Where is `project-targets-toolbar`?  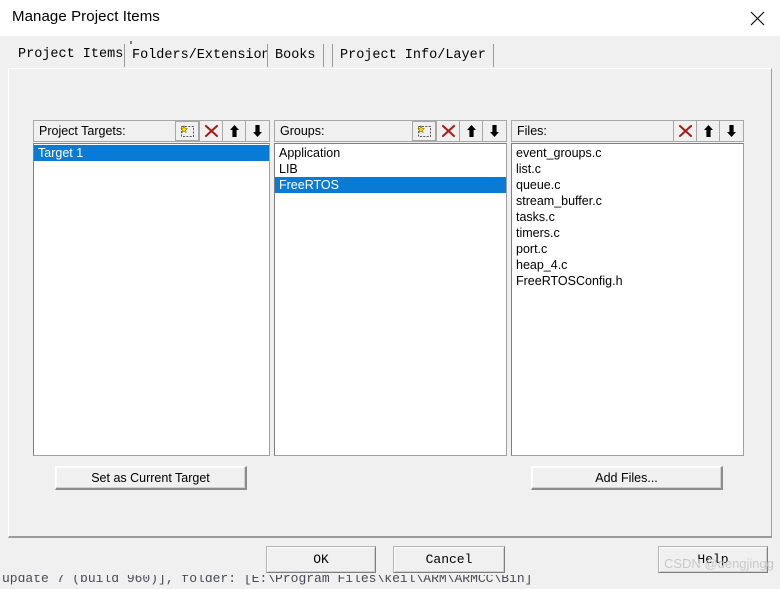 project-targets-toolbar is located at coordinates (221, 131).